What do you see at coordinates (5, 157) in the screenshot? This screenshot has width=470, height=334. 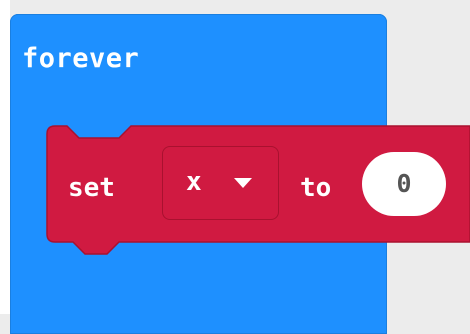 I see `toolbox-edge` at bounding box center [5, 157].